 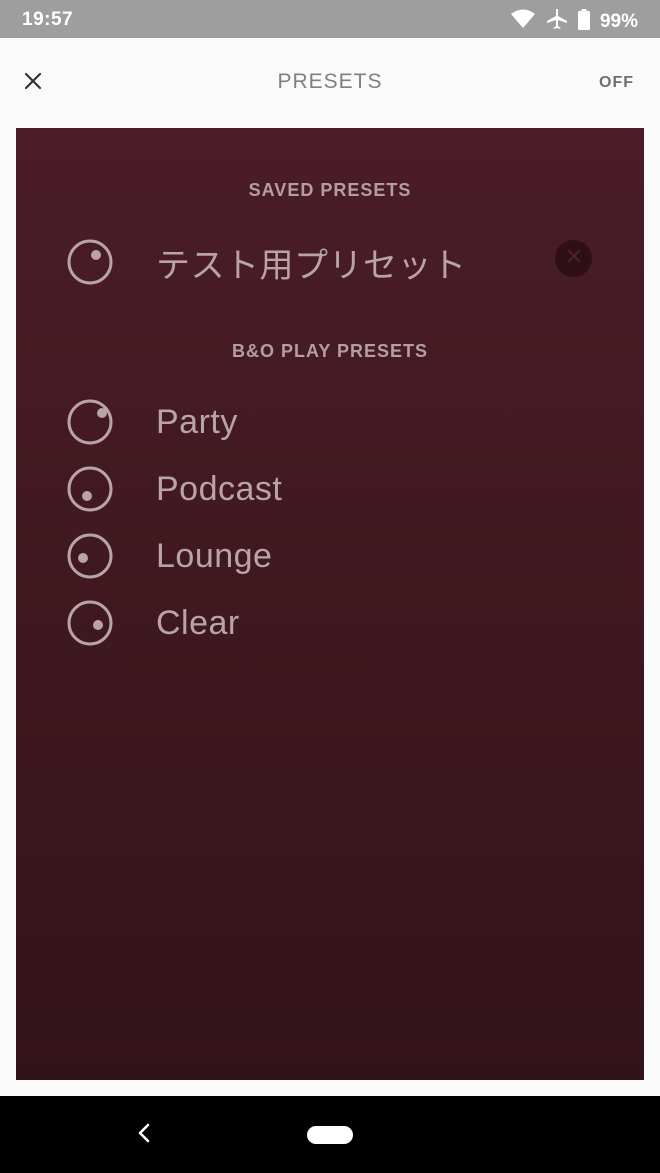 I want to click on preset-item-podcast: Podcast, so click(x=174, y=489).